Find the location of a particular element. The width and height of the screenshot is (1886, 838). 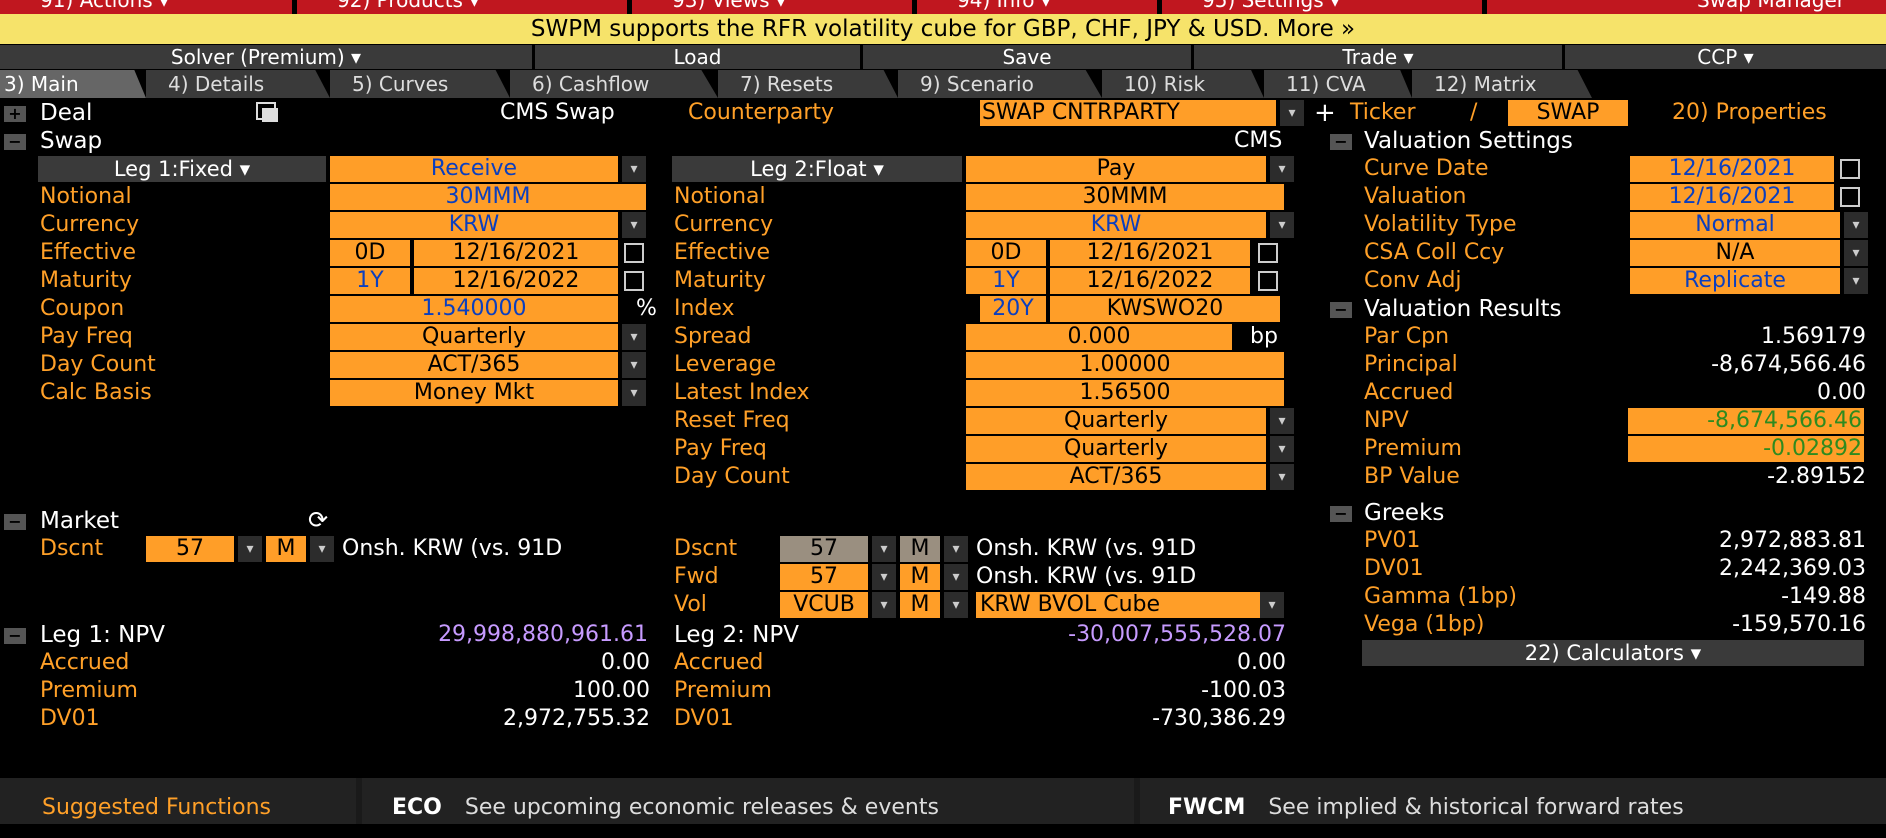

collapse-greeks-icon: − is located at coordinates (1341, 514).